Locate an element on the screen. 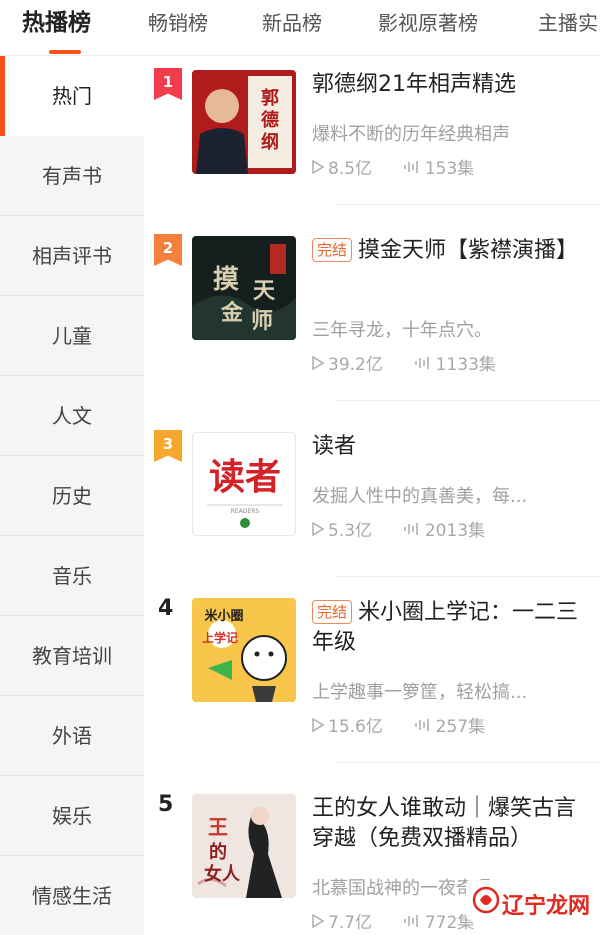 This screenshot has height=935, width=600. sidebar-item-label: 情感生活 is located at coordinates (72, 896).